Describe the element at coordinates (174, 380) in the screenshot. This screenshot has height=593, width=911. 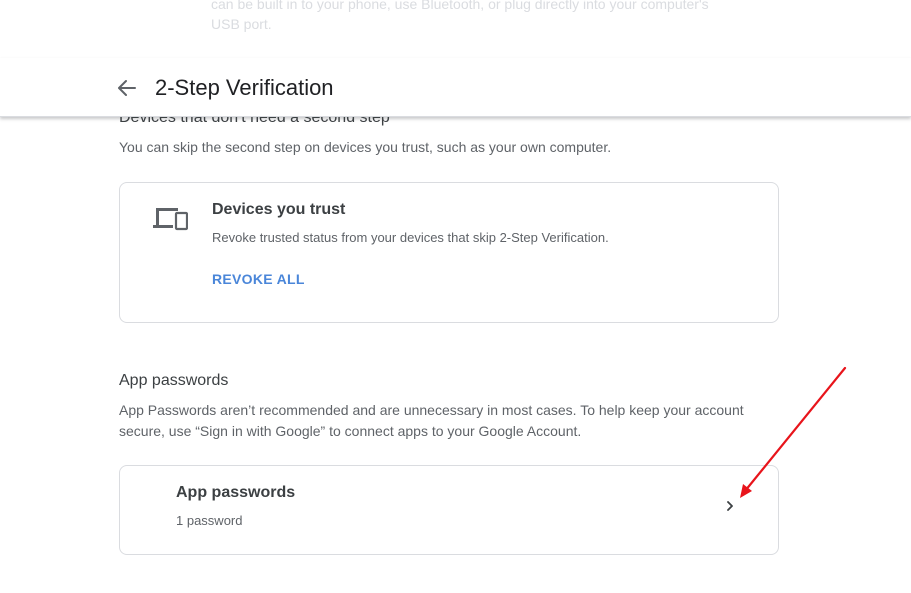
I see `app-passwords-heading: App passwords` at that location.